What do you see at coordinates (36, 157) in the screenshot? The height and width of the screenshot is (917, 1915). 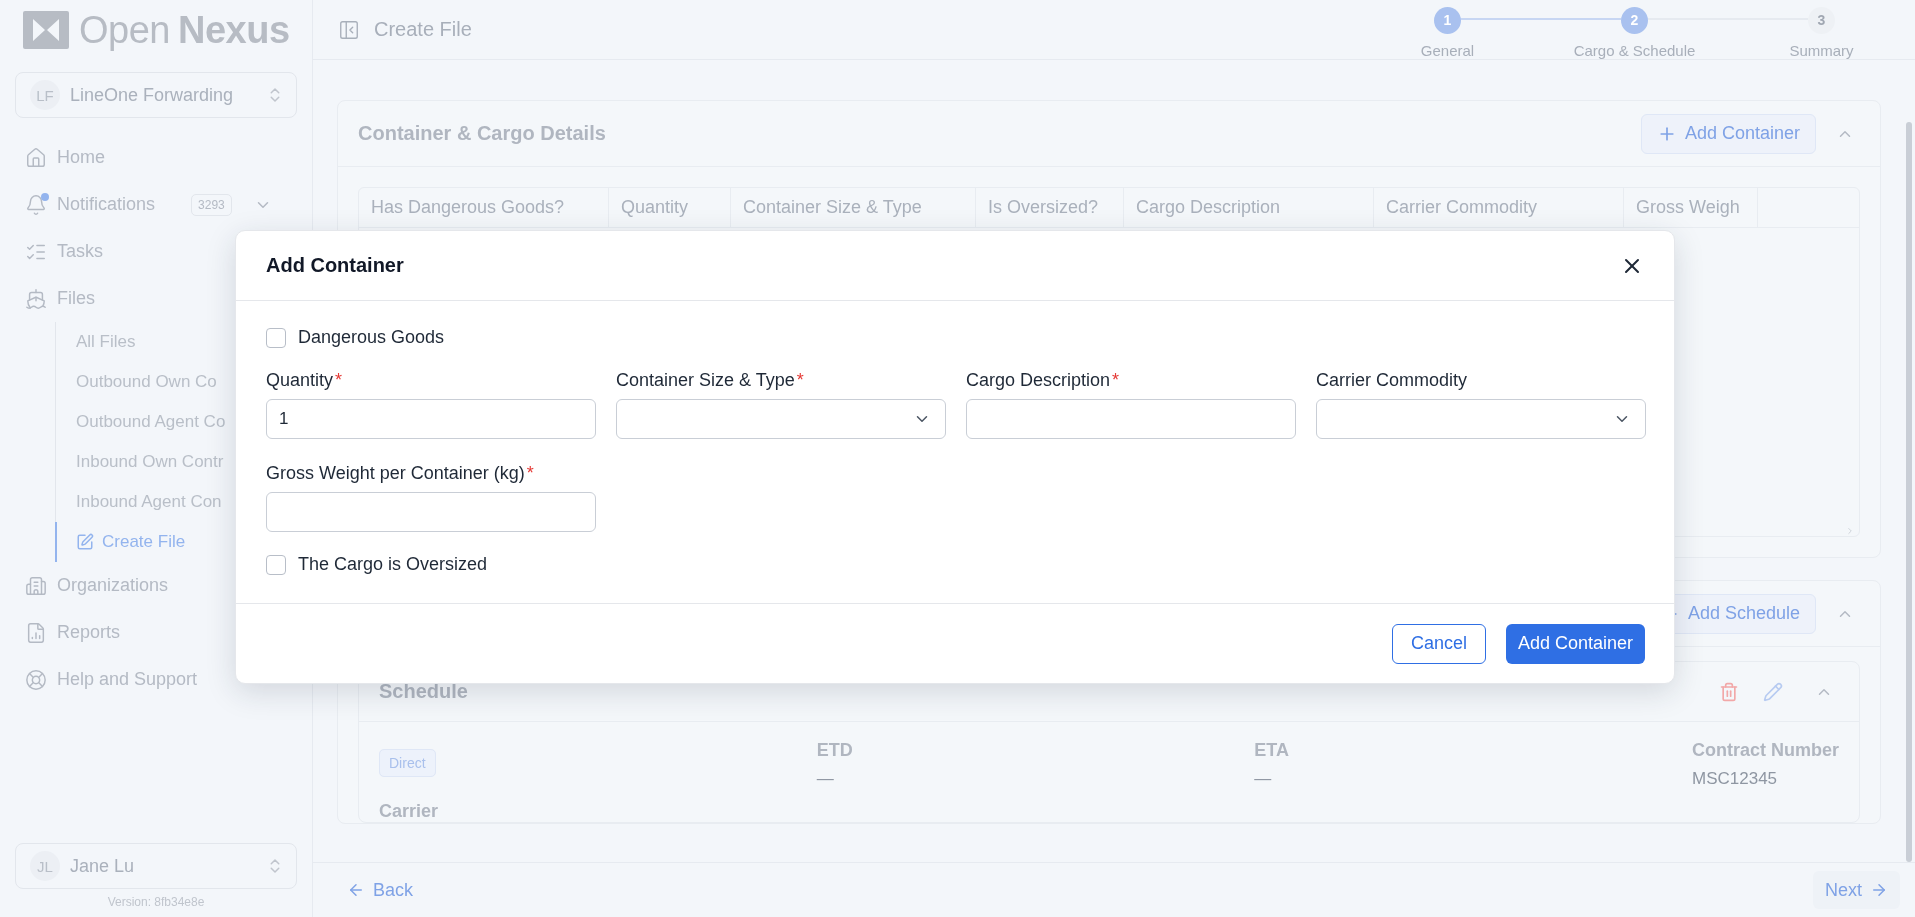 I see `home-icon` at bounding box center [36, 157].